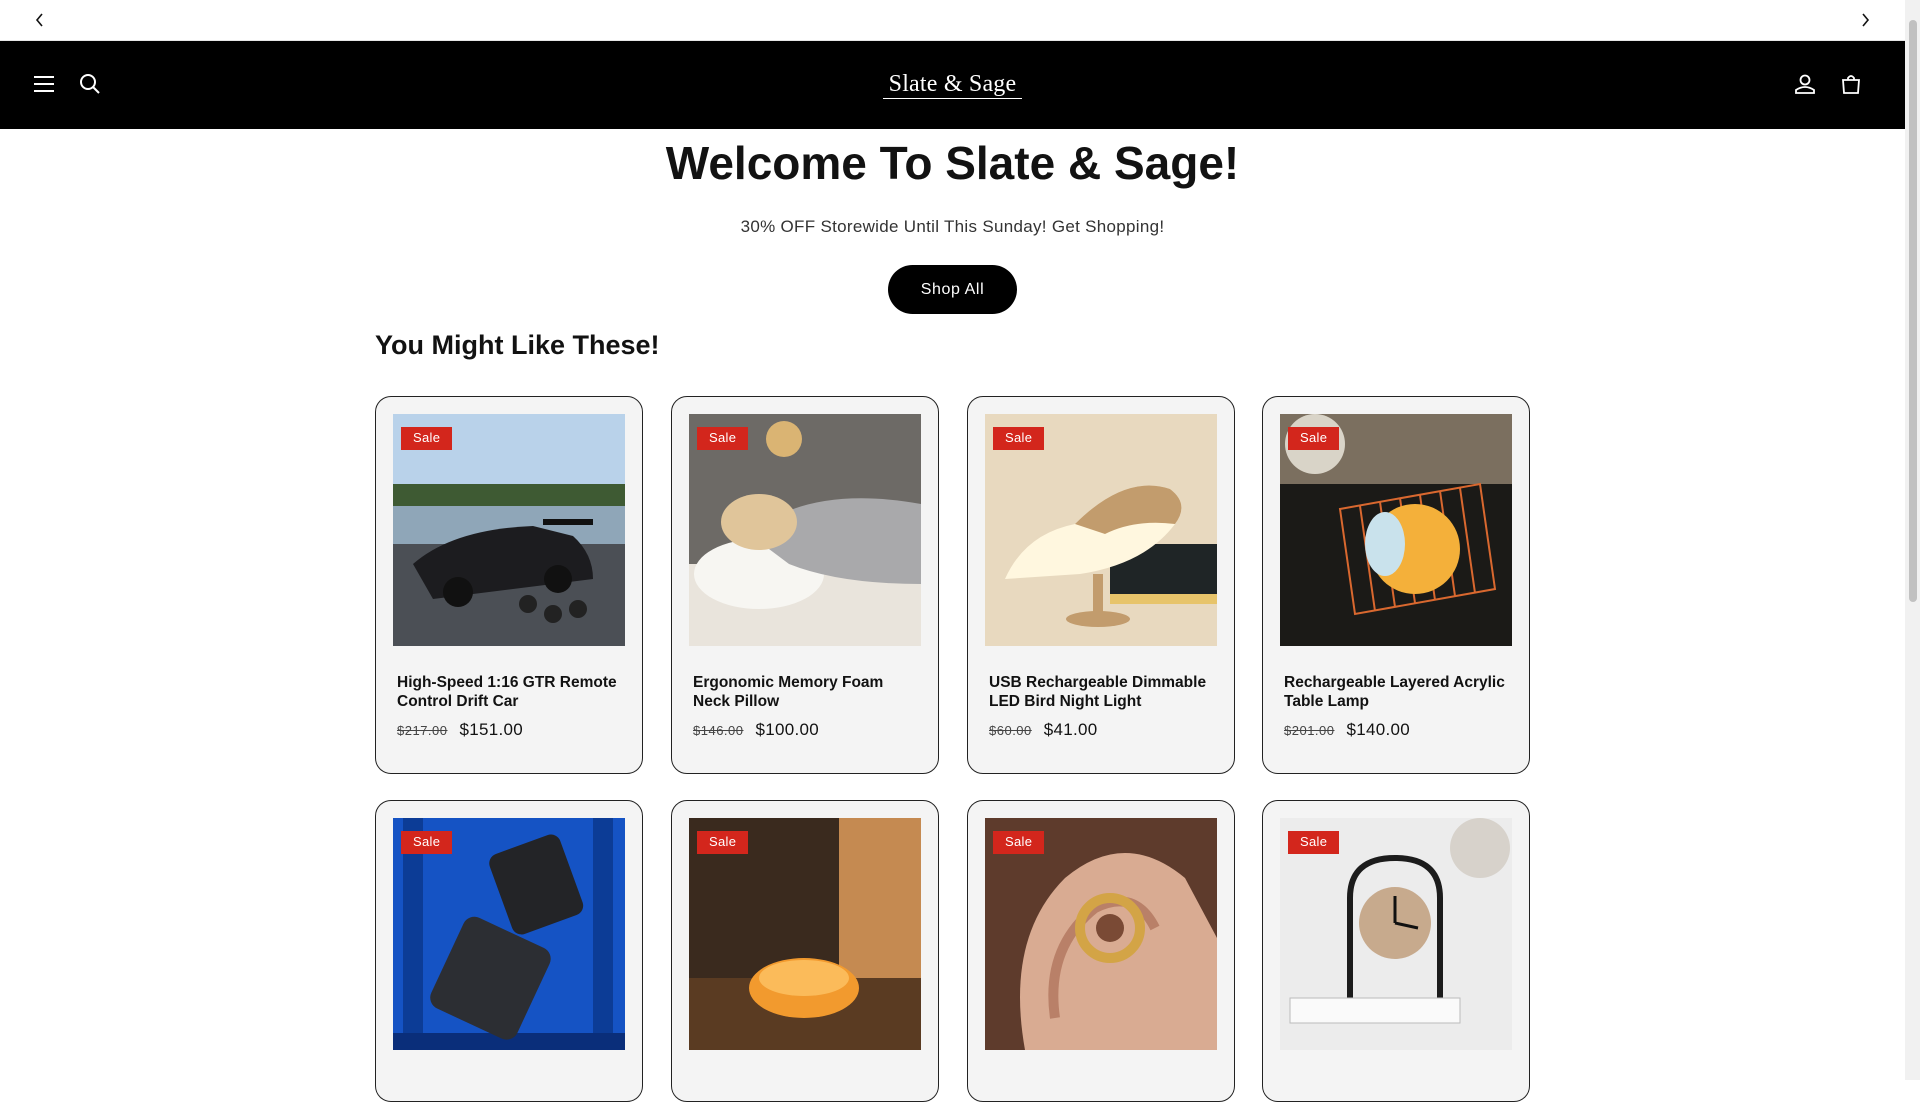  Describe the element at coordinates (1309, 730) in the screenshot. I see `product-compare-price: $201.00` at that location.